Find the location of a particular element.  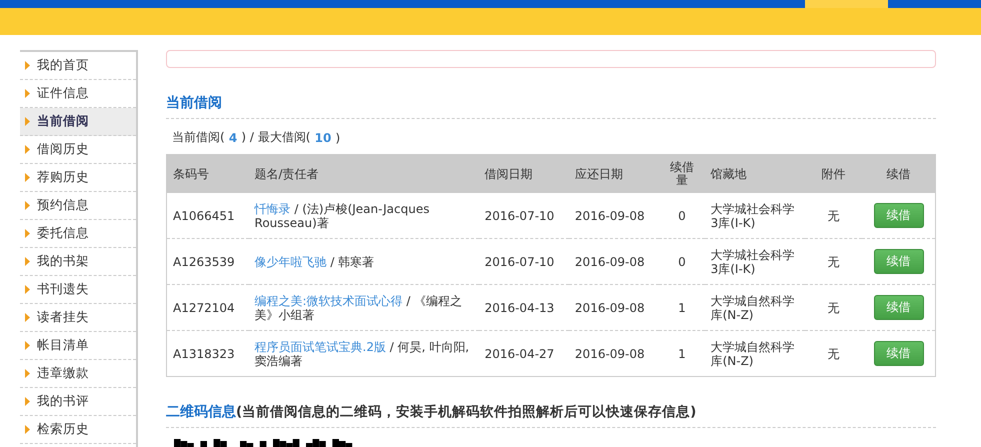

sidebar-item: 书刊遗失 is located at coordinates (78, 290).